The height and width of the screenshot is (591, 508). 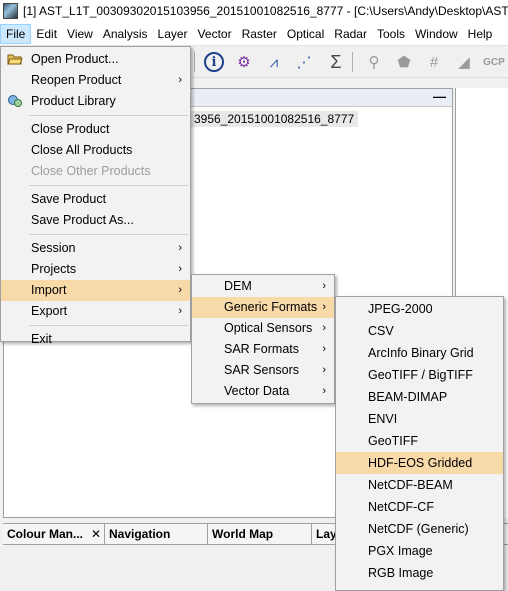 I want to click on menu-item-netcdf-cf: NetCDF-CF, so click(x=419, y=507).